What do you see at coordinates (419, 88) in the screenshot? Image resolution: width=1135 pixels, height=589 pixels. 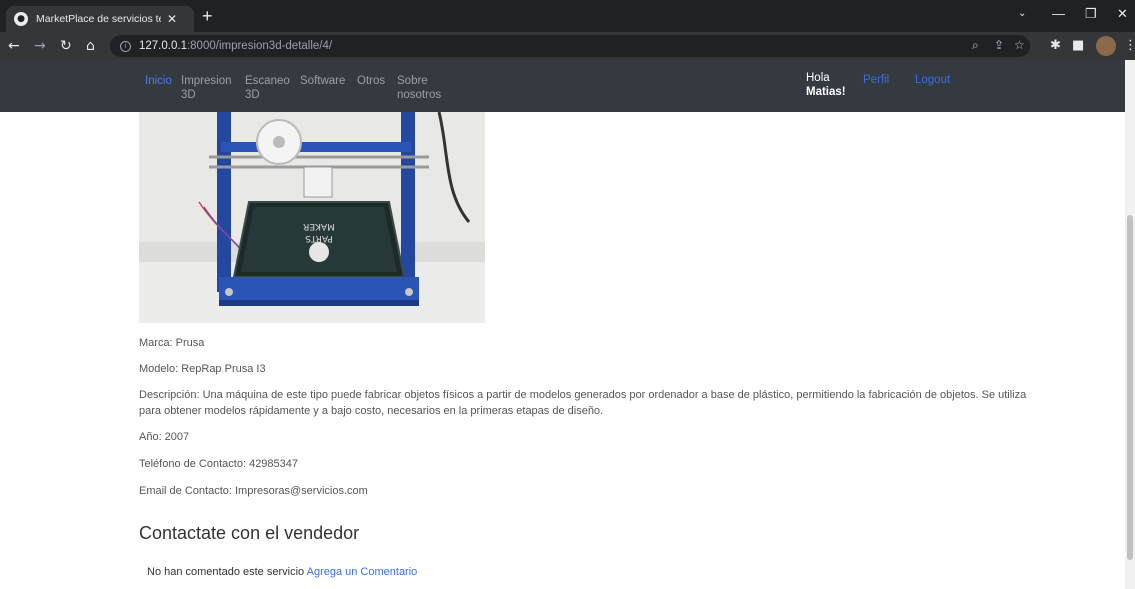 I see `nav-sobre-nosotros: Sobre nosotros` at bounding box center [419, 88].